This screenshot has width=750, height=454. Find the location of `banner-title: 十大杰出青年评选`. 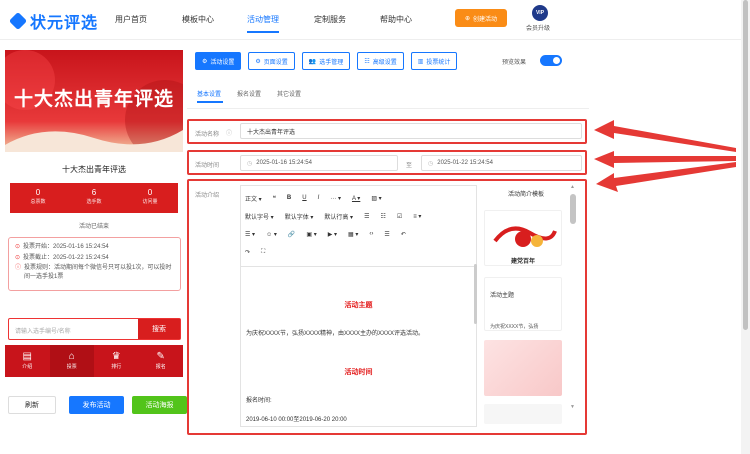

banner-title: 十大杰出青年评选 is located at coordinates (93, 99).